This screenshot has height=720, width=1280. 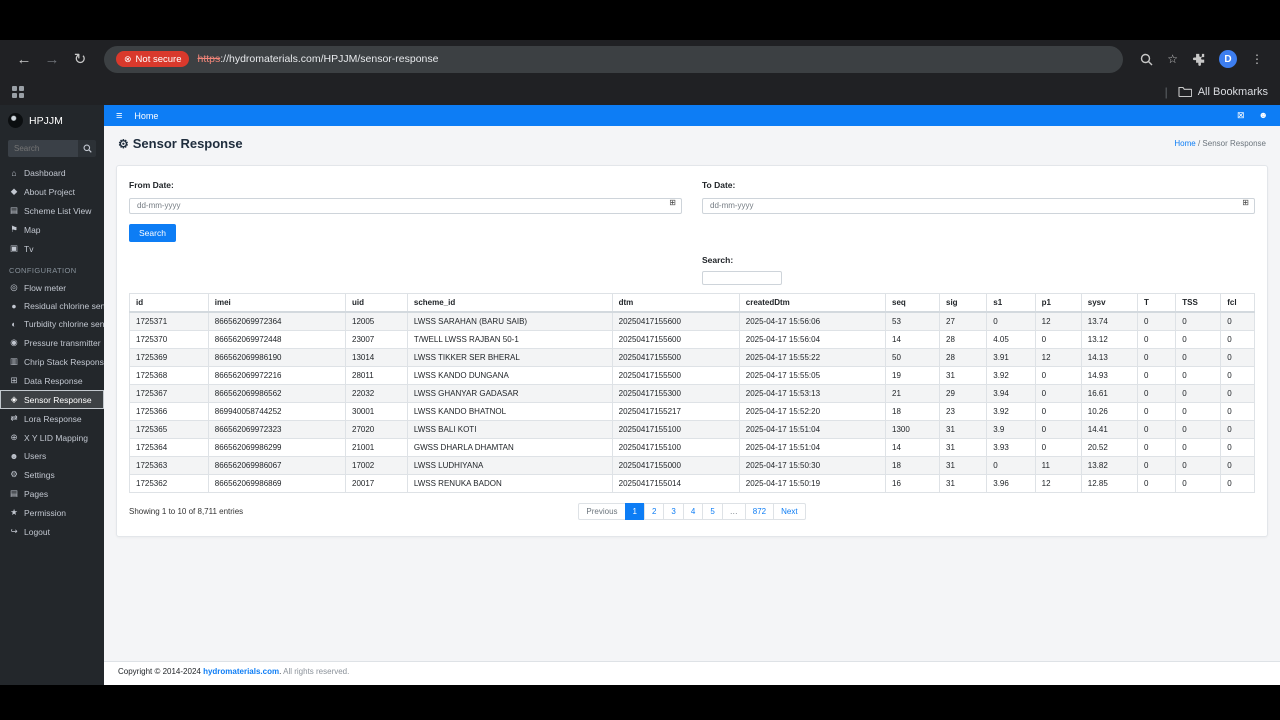 I want to click on sidebar-item-map: ⚑ Map, so click(x=52, y=229).